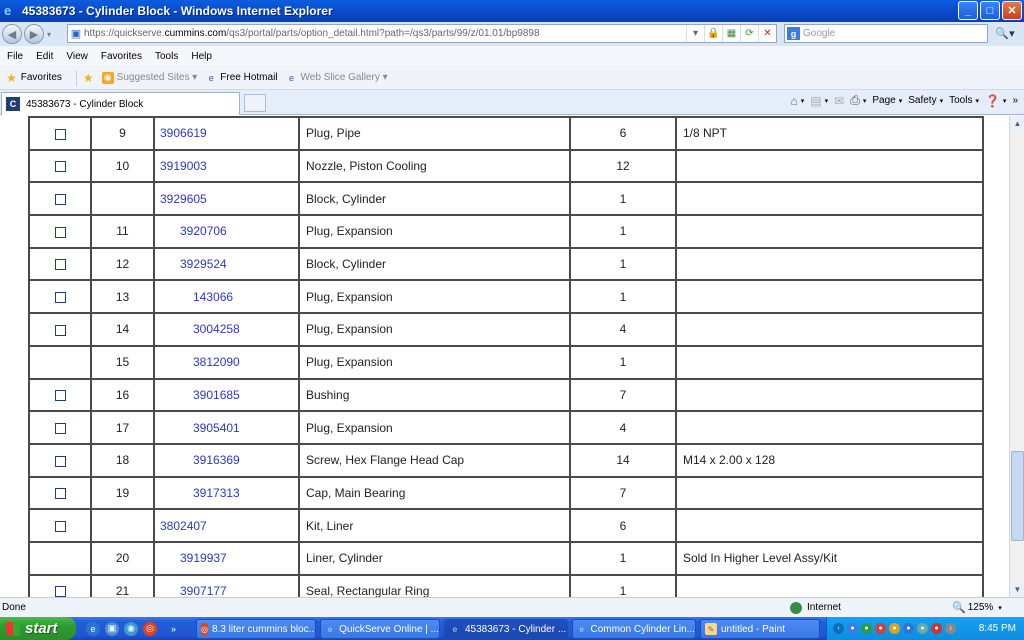 The height and width of the screenshot is (640, 1024). Describe the element at coordinates (255, 103) in the screenshot. I see `new-tab-button` at that location.